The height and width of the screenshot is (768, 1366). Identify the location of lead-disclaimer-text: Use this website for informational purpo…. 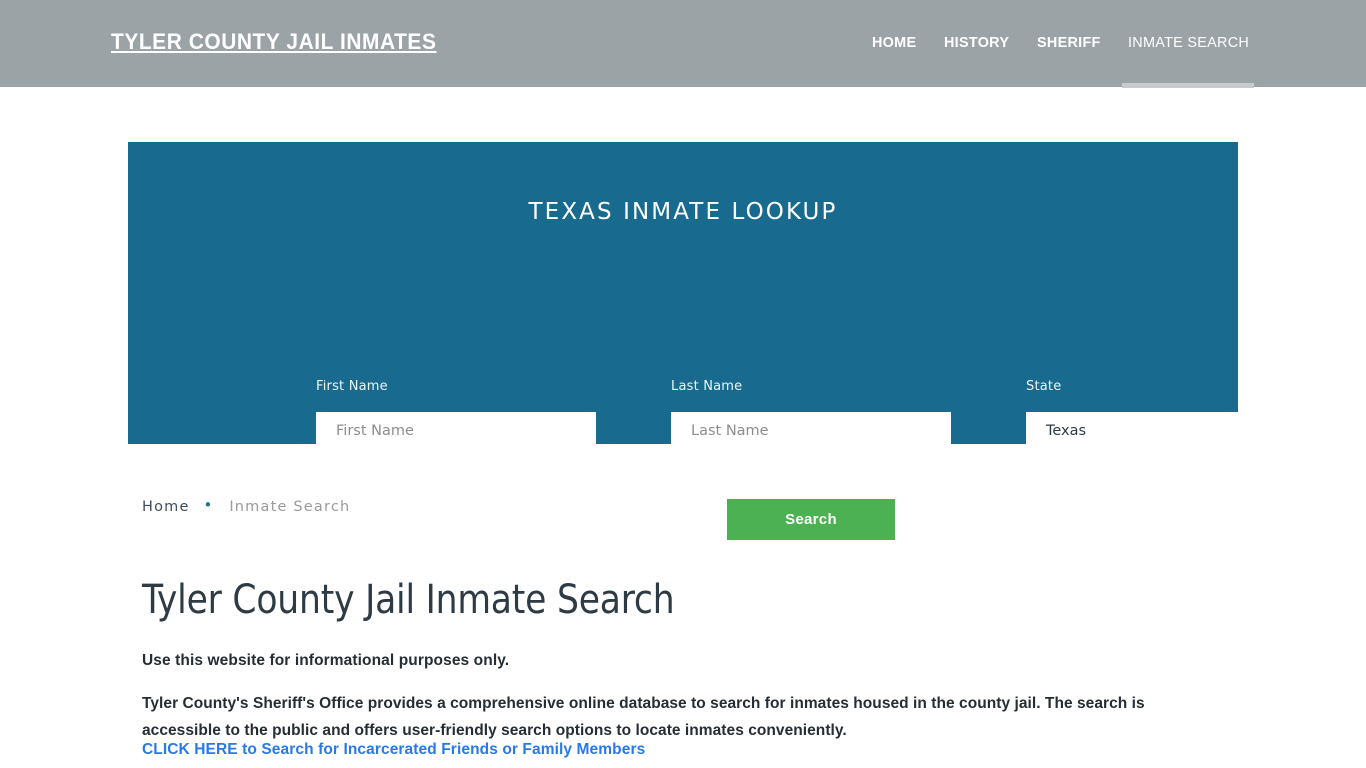
(326, 660).